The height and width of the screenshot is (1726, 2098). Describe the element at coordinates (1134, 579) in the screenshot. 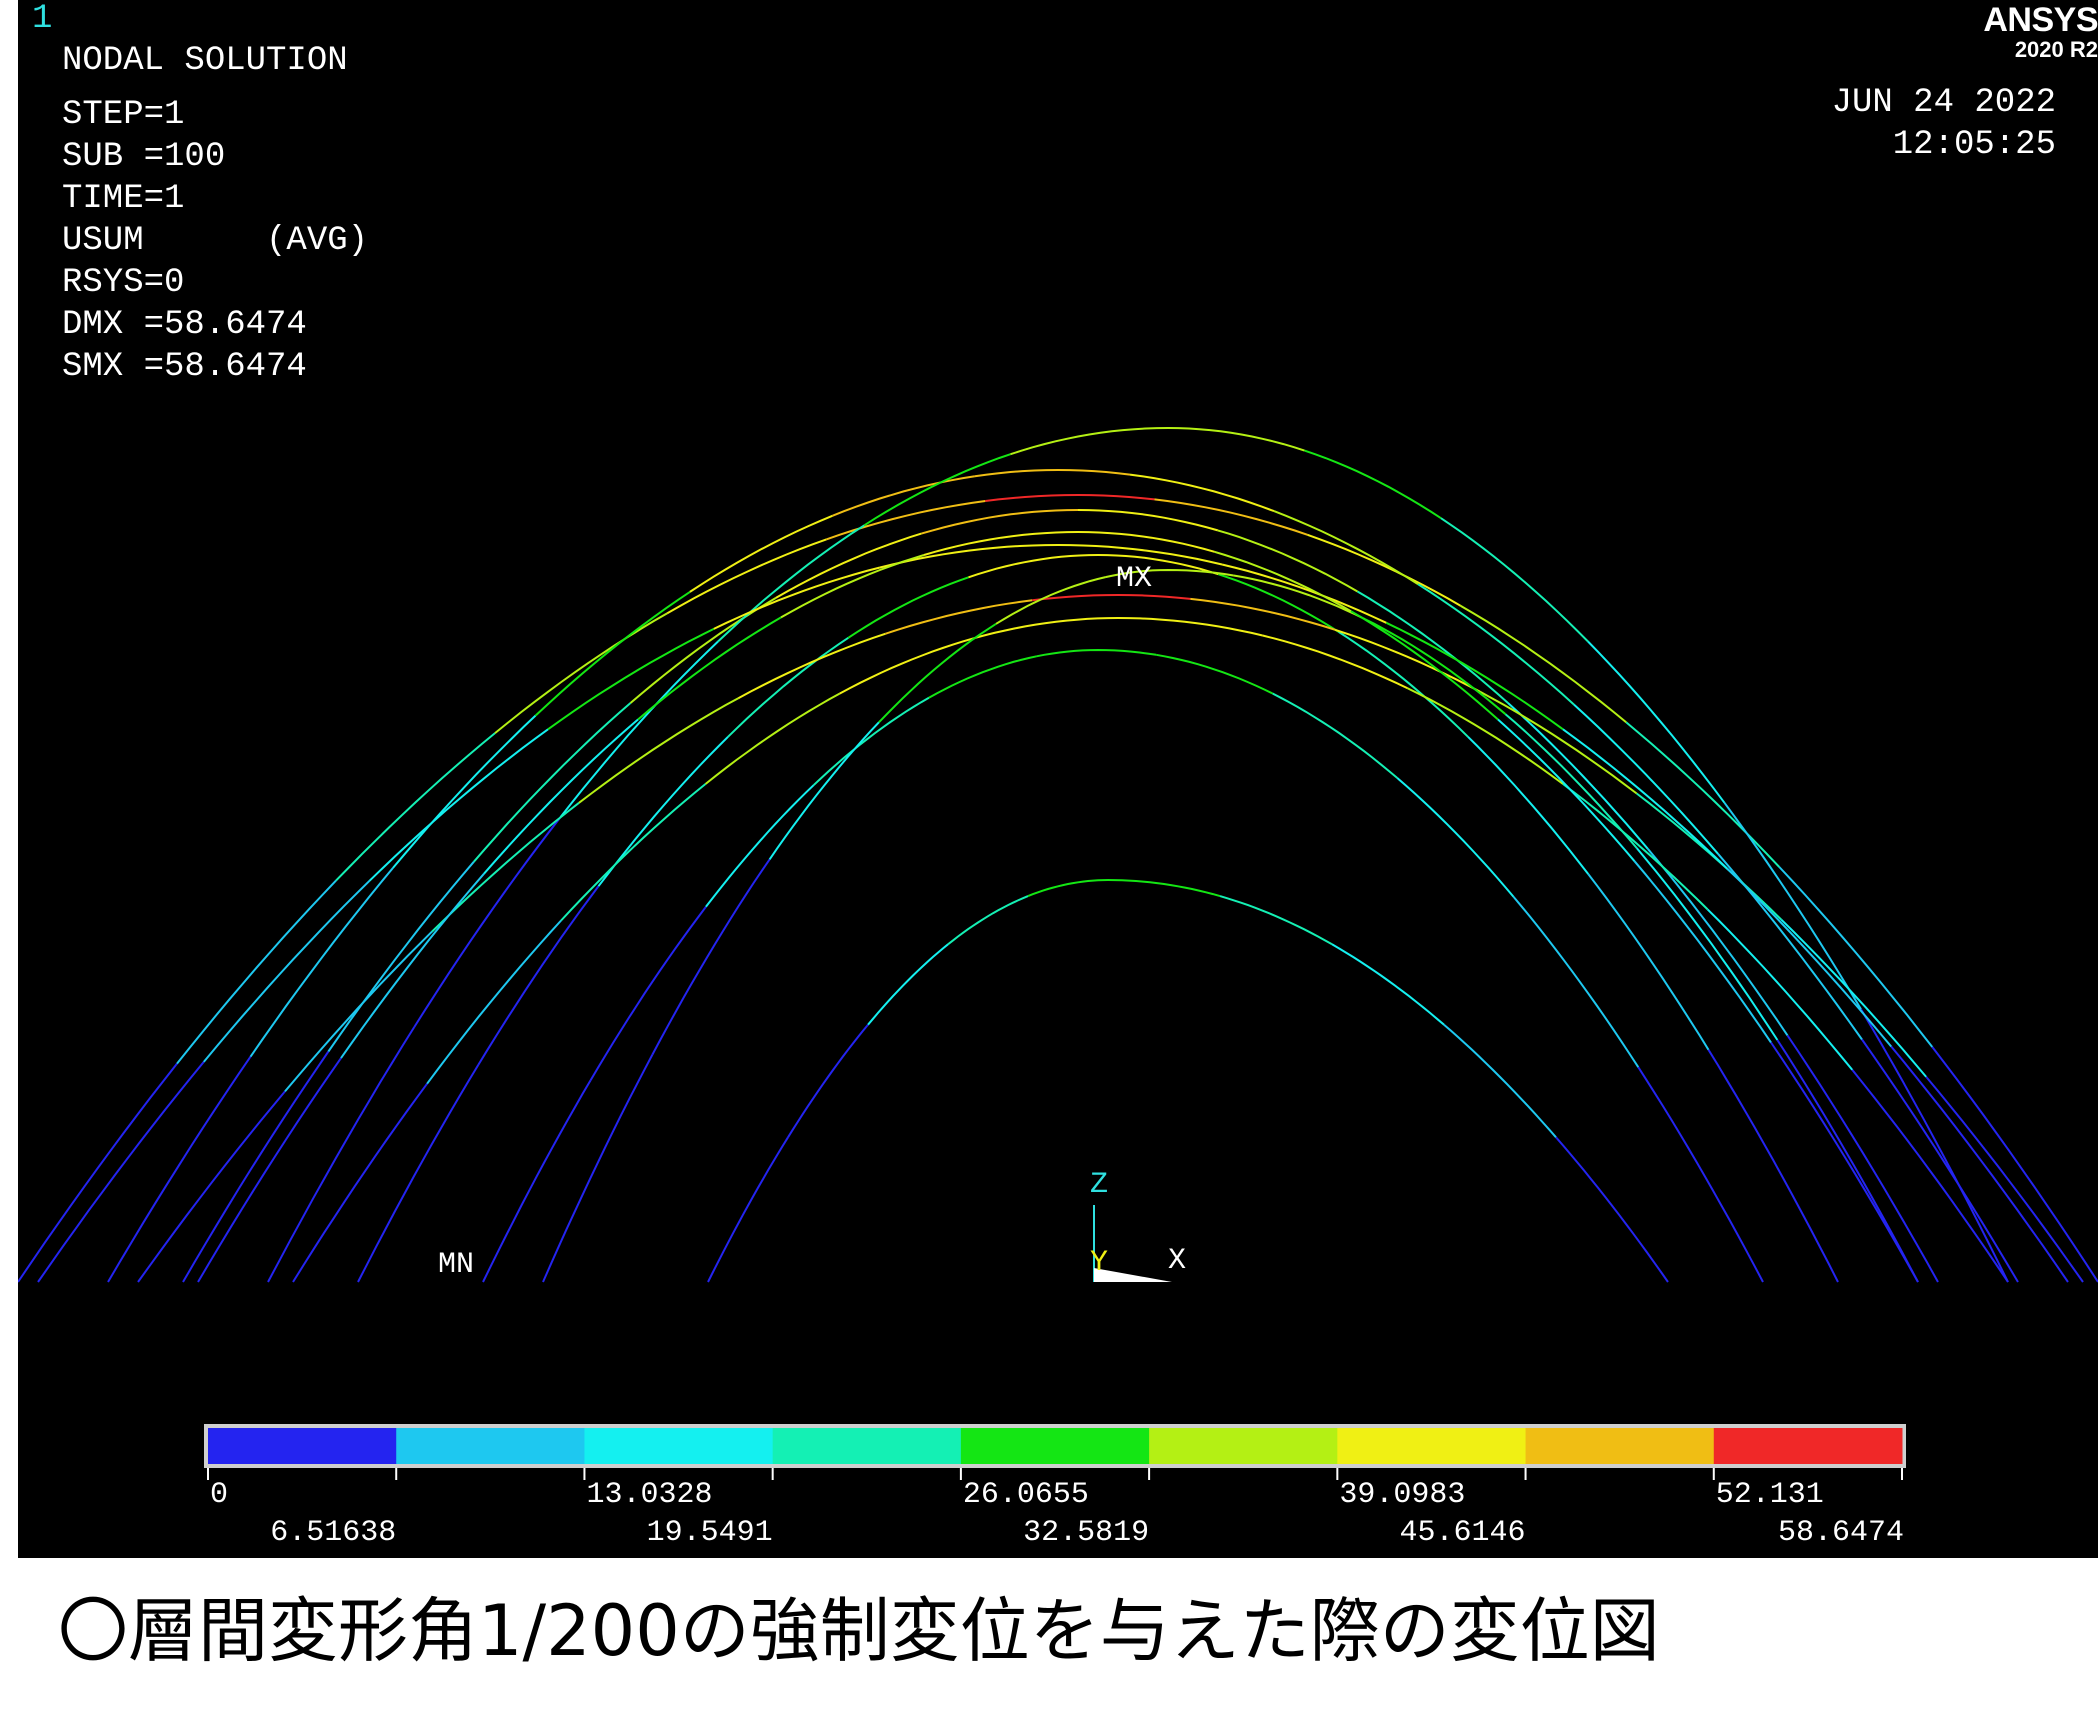

I see `max-marker: MX` at that location.